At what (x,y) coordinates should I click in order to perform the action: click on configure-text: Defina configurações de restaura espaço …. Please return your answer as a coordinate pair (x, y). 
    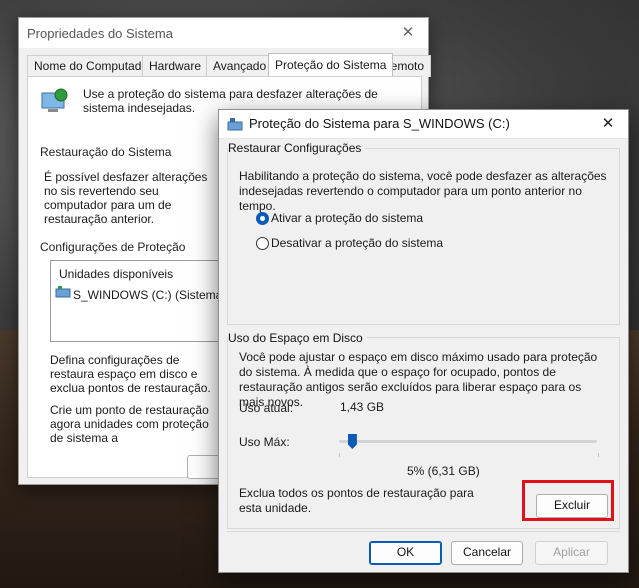
    Looking at the image, I should click on (130, 374).